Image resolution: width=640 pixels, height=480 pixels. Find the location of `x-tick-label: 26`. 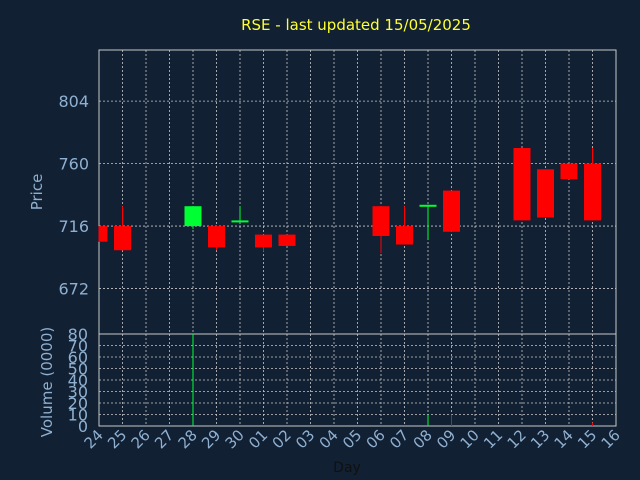

x-tick-label: 26 is located at coordinates (141, 439).